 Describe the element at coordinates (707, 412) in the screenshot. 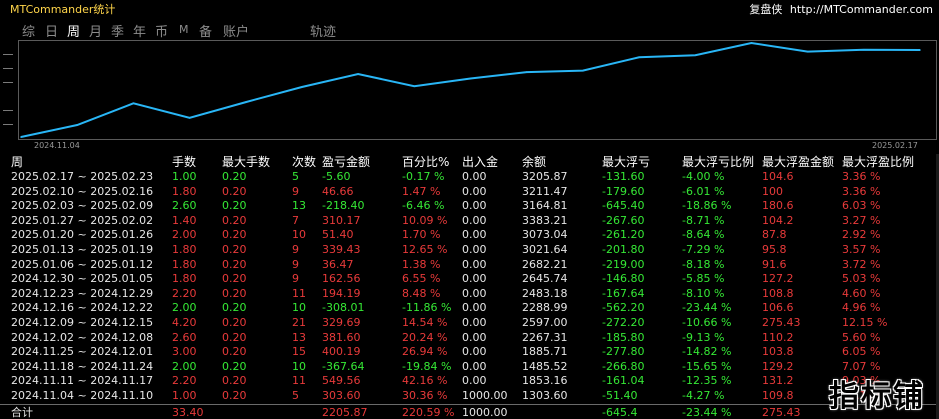

I see `total-max-drawdown-ratio: -23.44 %` at that location.